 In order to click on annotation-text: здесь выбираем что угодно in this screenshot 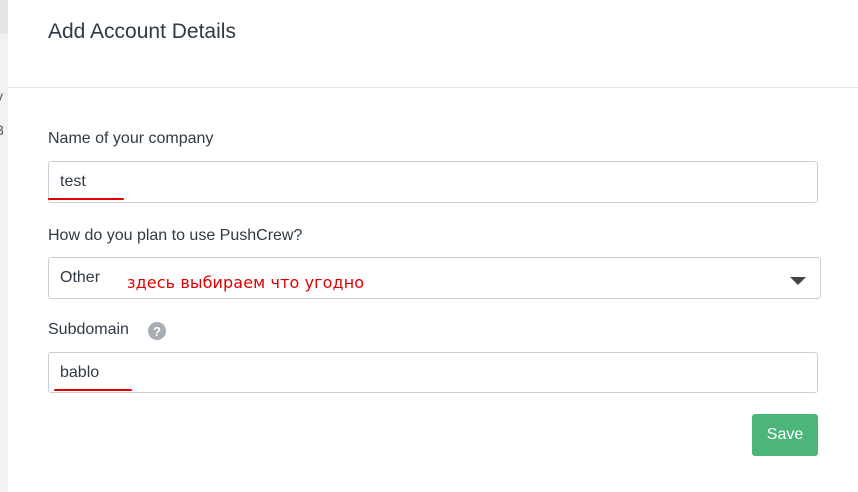, I will do `click(246, 282)`.